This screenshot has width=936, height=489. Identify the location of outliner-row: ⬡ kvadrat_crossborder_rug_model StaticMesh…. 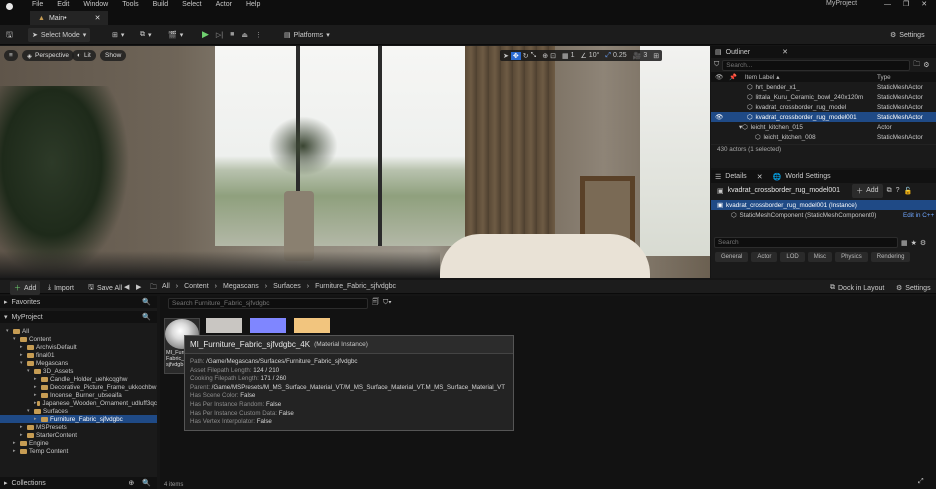
(823, 107).